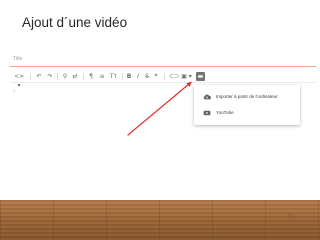 This screenshot has width=320, height=240. I want to click on redo-icon: ↷, so click(50, 76).